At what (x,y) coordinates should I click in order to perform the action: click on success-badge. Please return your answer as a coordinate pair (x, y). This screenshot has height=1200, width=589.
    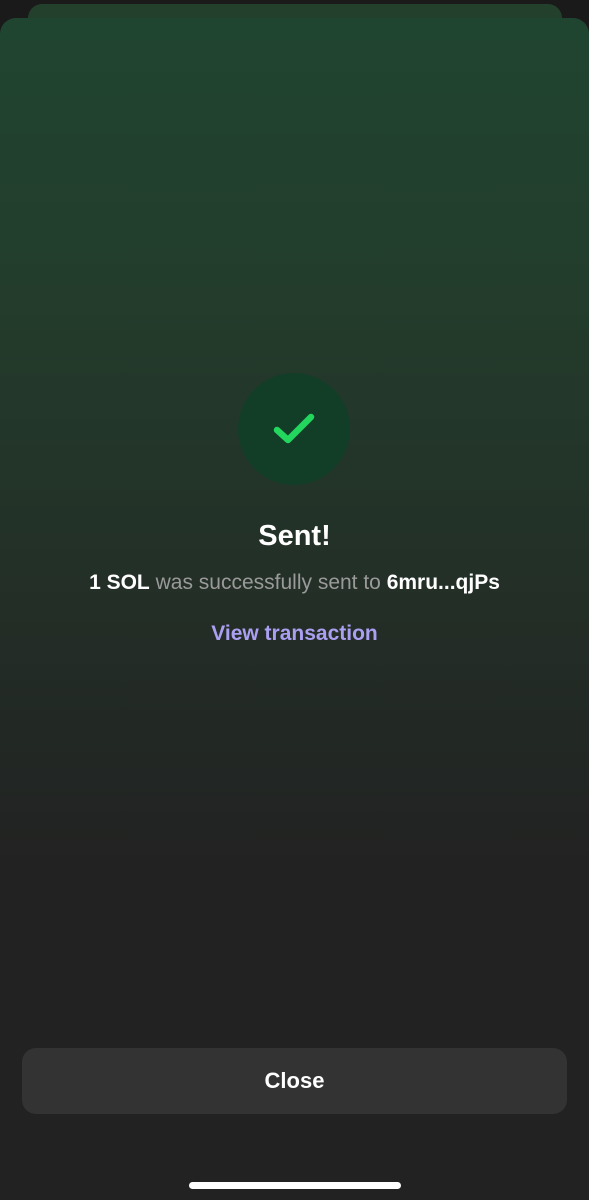
    Looking at the image, I should click on (294, 429).